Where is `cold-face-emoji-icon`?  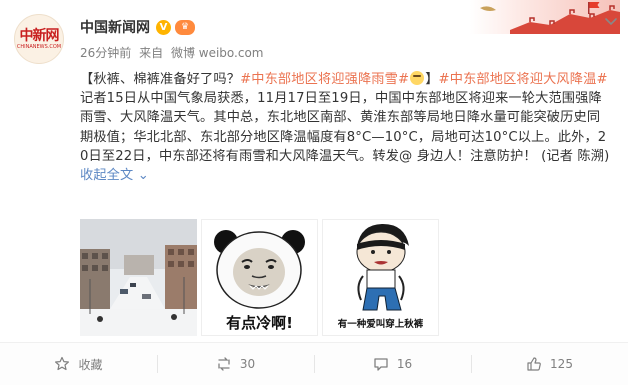
cold-face-emoji-icon is located at coordinates (417, 78).